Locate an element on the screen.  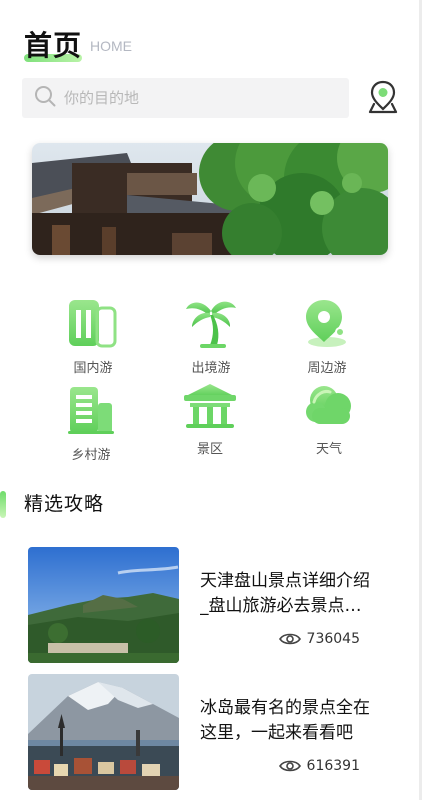
category-label: 出境游 is located at coordinates (211, 368).